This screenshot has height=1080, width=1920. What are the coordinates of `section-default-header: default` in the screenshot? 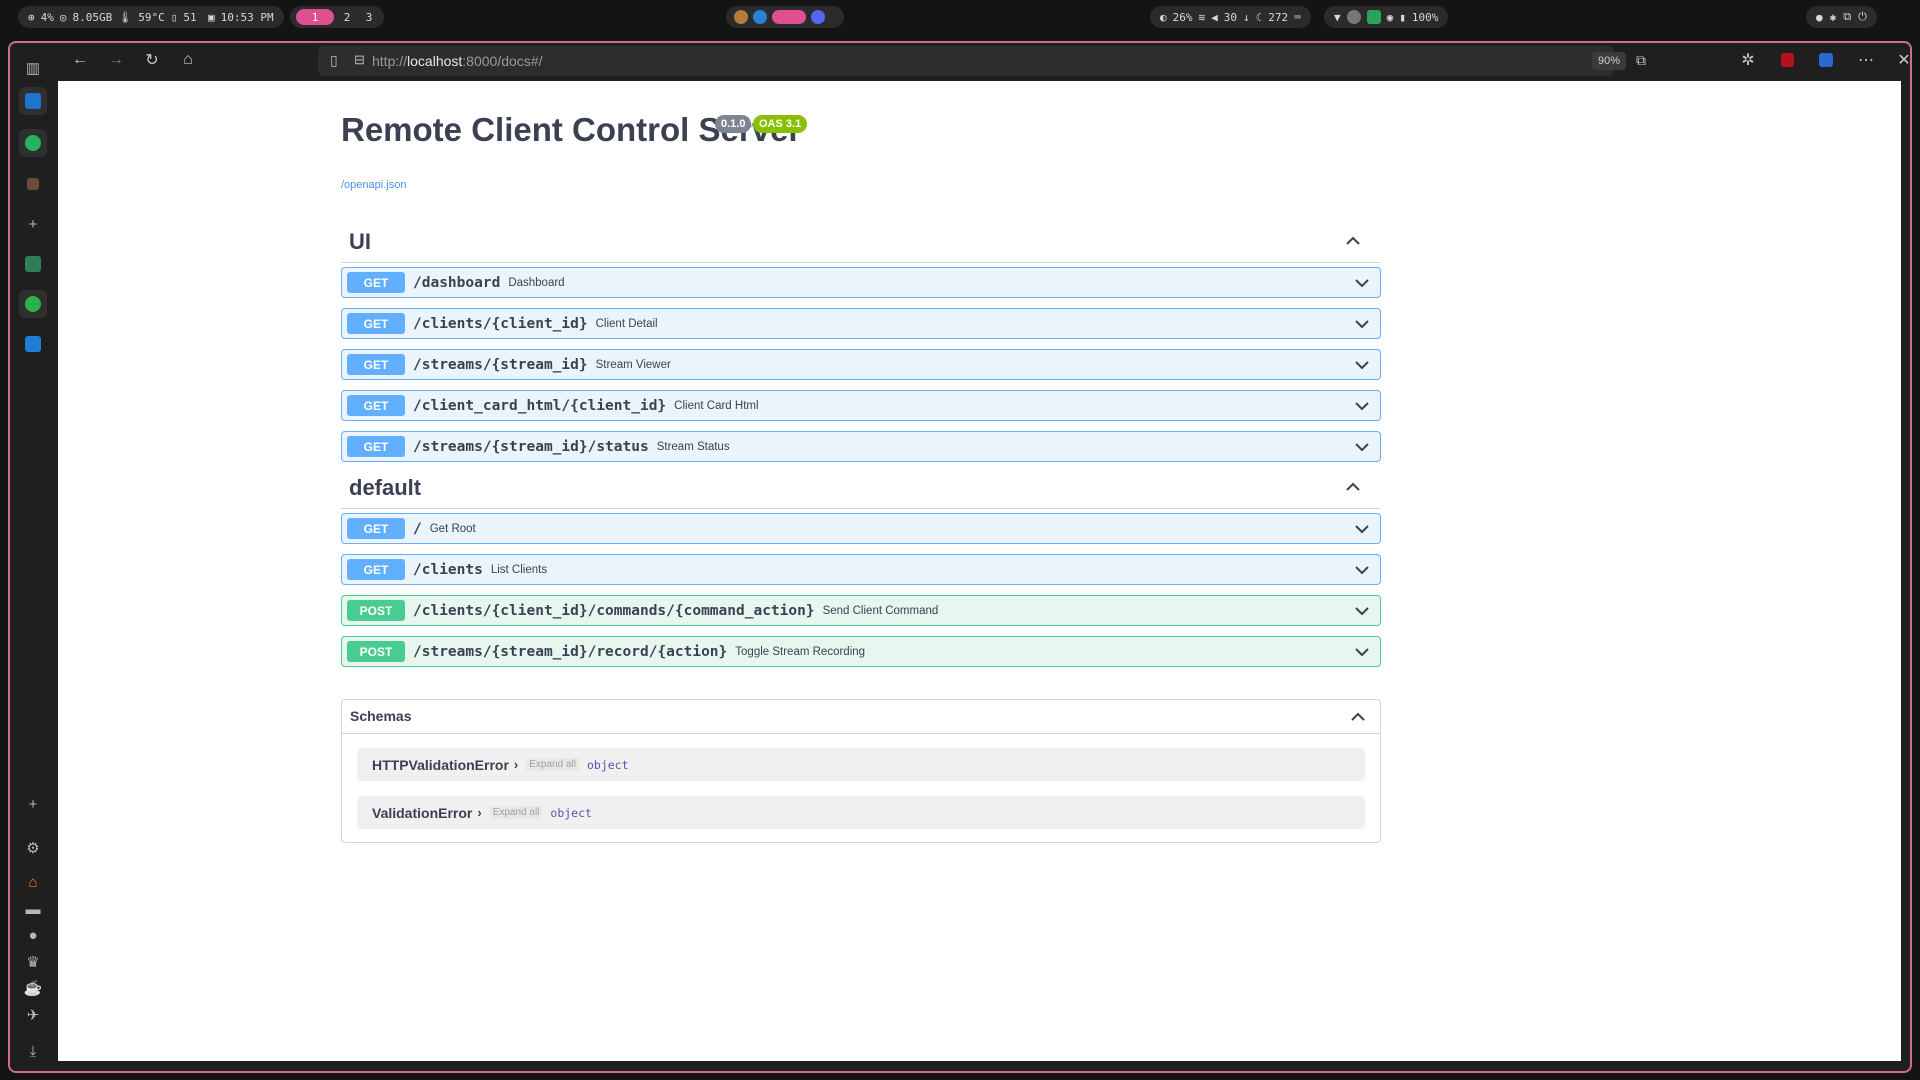 It's located at (861, 488).